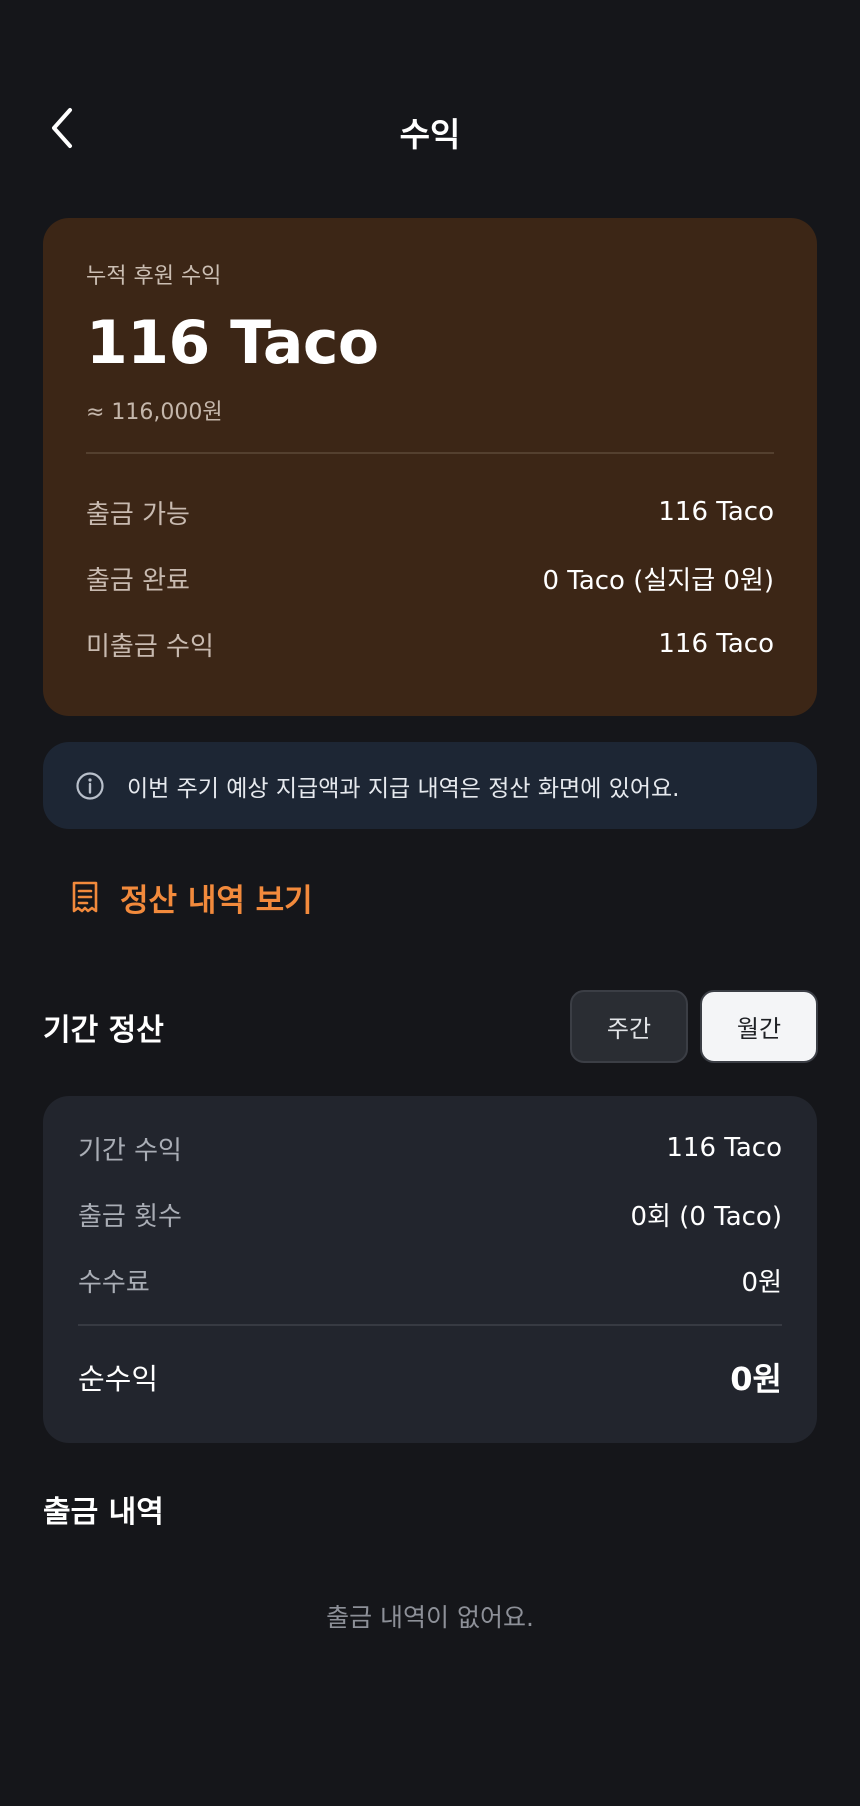 This screenshot has width=860, height=1806. What do you see at coordinates (430, 1377) in the screenshot?
I see `period-net-row: 순수익 0원` at bounding box center [430, 1377].